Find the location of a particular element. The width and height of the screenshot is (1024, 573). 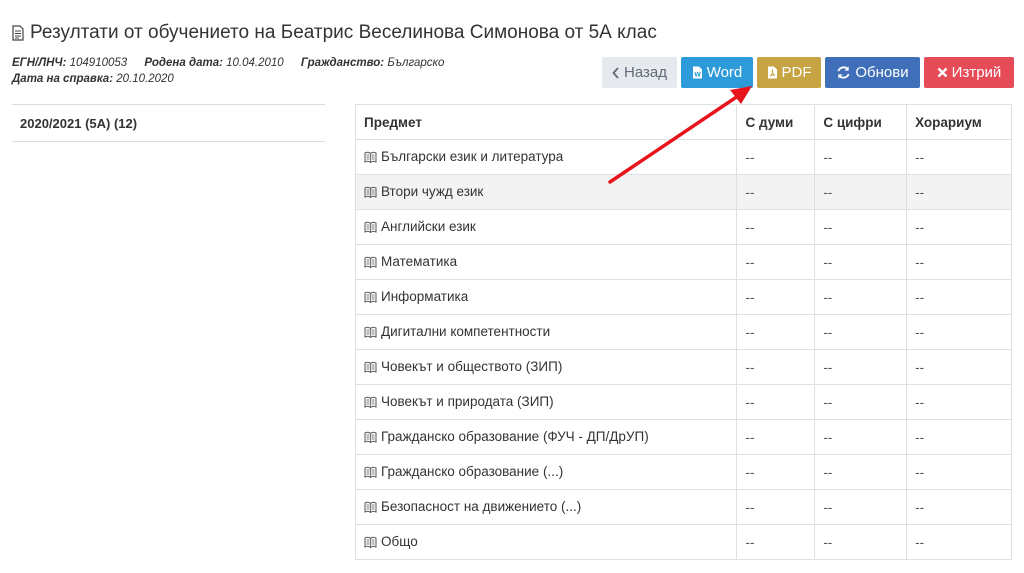

column-header-subject: Предмет is located at coordinates (546, 122).